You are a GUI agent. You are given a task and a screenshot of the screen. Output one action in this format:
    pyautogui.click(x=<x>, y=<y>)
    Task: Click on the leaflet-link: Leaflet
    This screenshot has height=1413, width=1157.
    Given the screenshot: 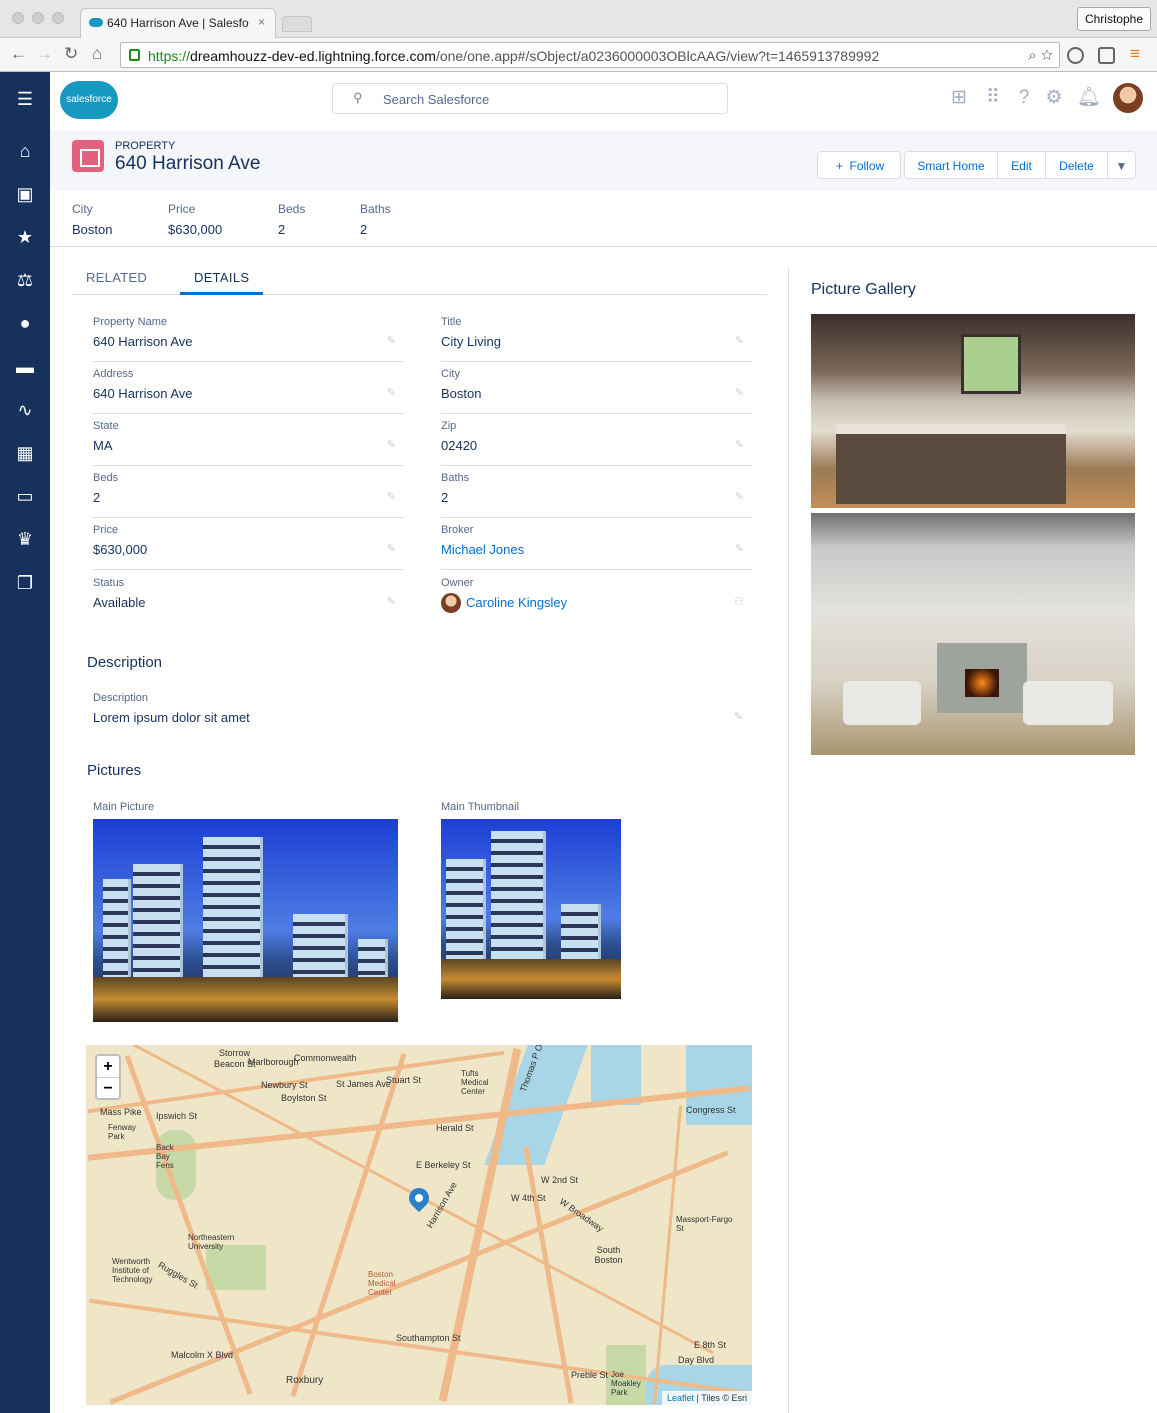 What is the action you would take?
    pyautogui.click(x=680, y=1398)
    